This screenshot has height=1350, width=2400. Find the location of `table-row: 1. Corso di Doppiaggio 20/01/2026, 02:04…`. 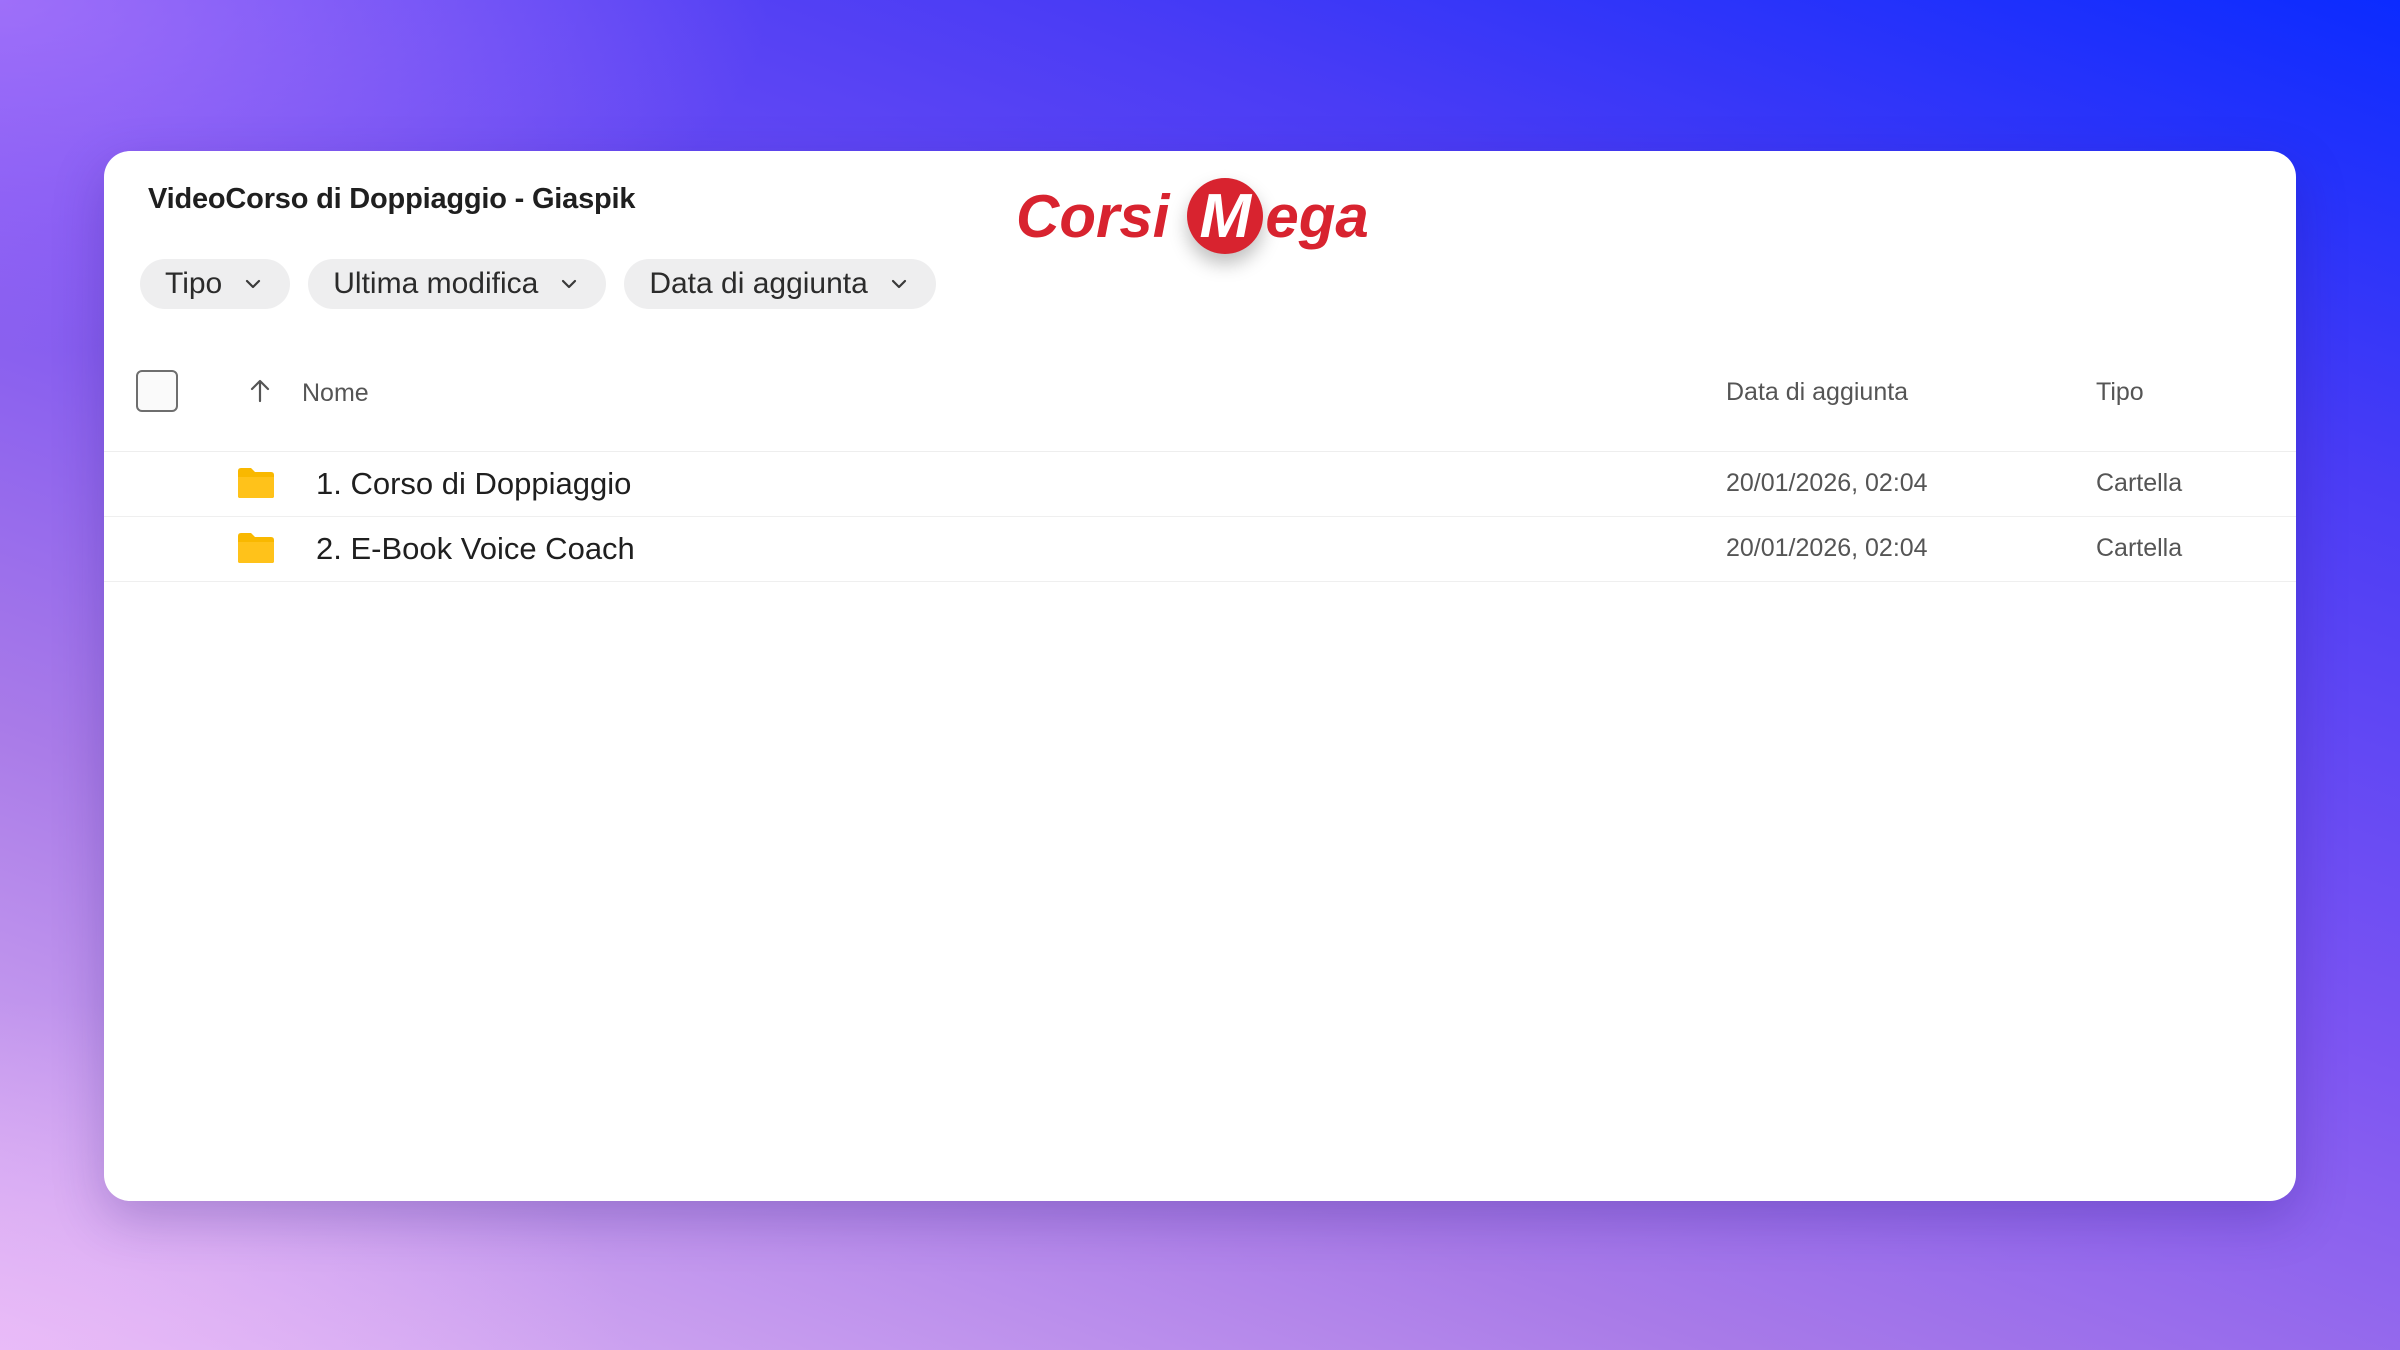

table-row: 1. Corso di Doppiaggio 20/01/2026, 02:04… is located at coordinates (1200, 484).